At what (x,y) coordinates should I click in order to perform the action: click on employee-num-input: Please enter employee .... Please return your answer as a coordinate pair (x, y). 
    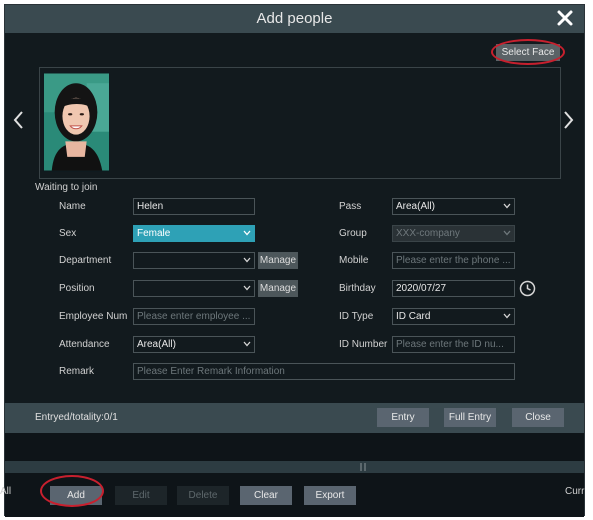
    Looking at the image, I should click on (194, 316).